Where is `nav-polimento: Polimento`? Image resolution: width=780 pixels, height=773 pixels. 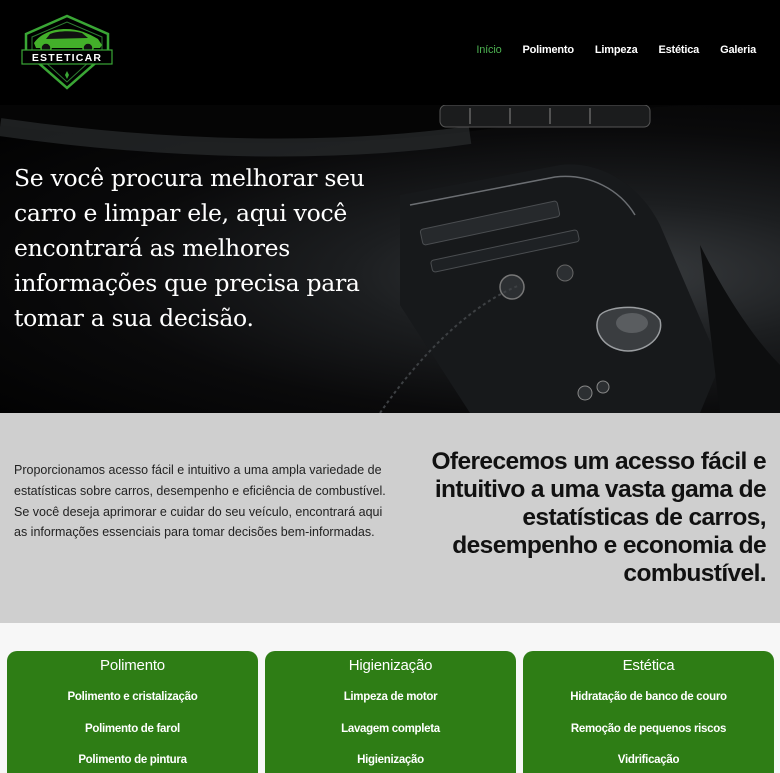 nav-polimento: Polimento is located at coordinates (549, 50).